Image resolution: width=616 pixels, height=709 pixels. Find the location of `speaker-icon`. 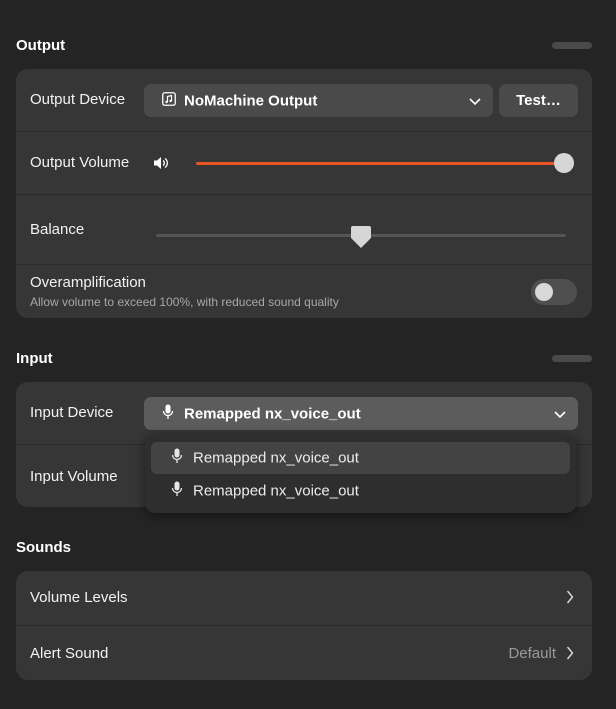

speaker-icon is located at coordinates (161, 165).